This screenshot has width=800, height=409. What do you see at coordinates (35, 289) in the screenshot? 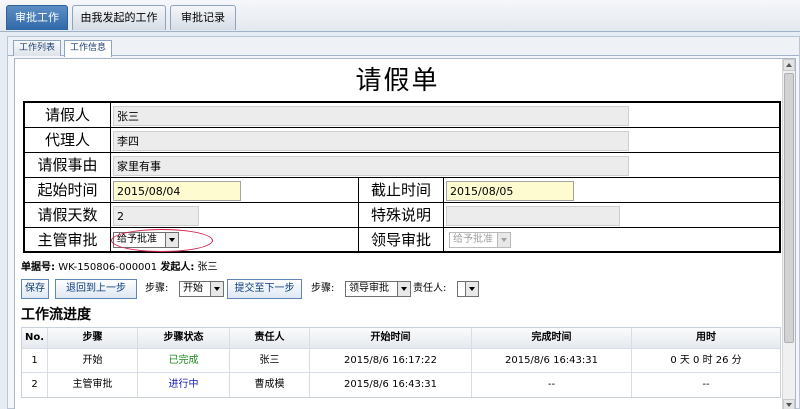
I see `save-button: 保存` at bounding box center [35, 289].